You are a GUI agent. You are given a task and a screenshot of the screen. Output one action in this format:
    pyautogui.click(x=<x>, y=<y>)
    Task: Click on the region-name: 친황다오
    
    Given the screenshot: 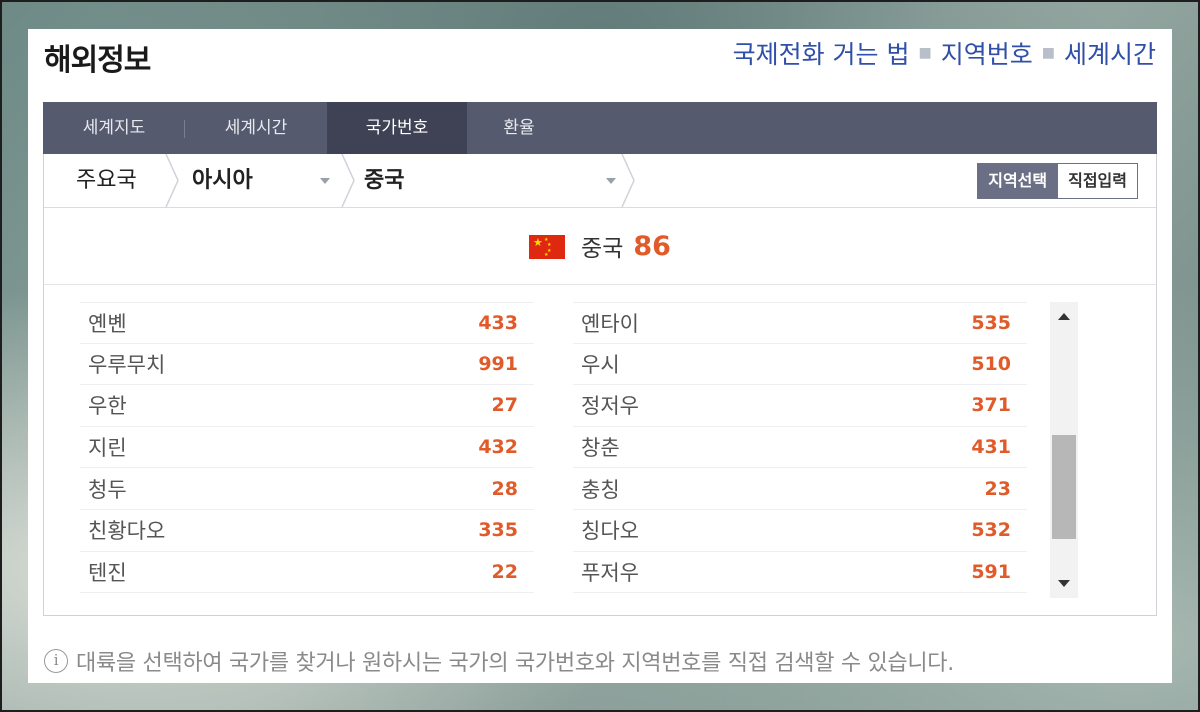 What is the action you would take?
    pyautogui.click(x=127, y=531)
    